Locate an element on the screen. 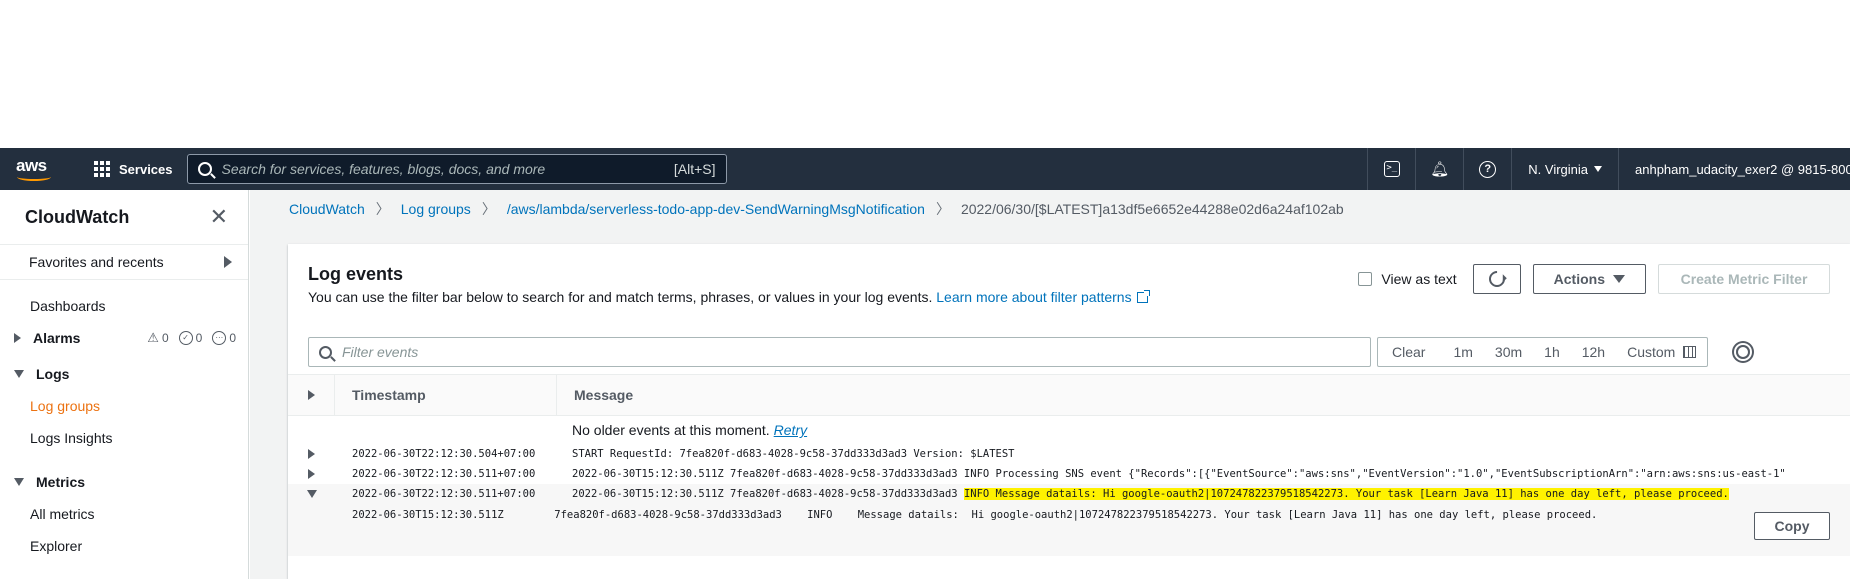 This screenshot has height=579, width=1850. sidebar-favorites: Favorites and recents is located at coordinates (124, 262).